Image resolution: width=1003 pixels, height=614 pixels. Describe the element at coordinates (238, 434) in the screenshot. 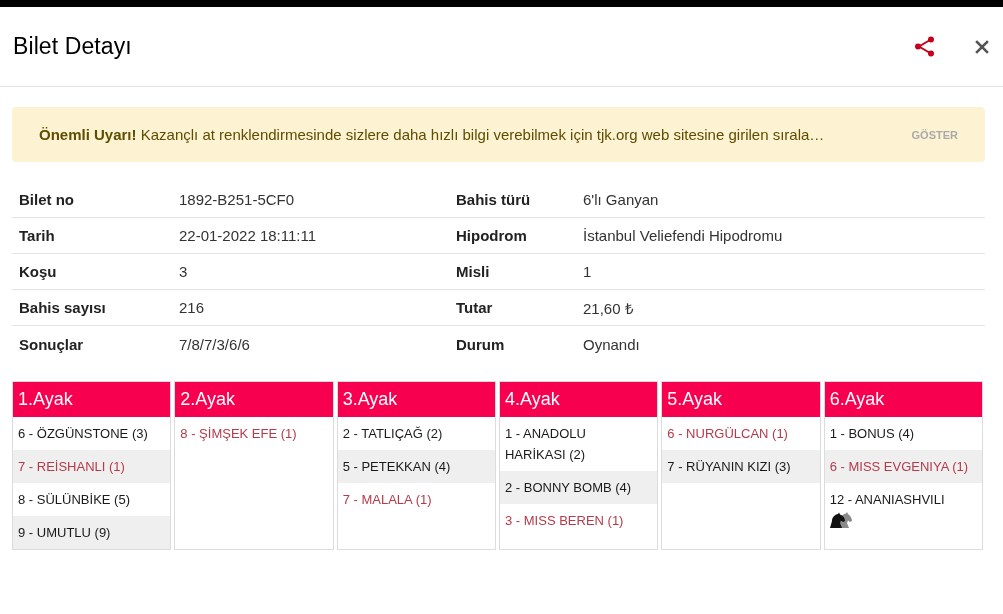

I see `horse-name: 8 - ŞİMŞEK EFE (1)` at that location.